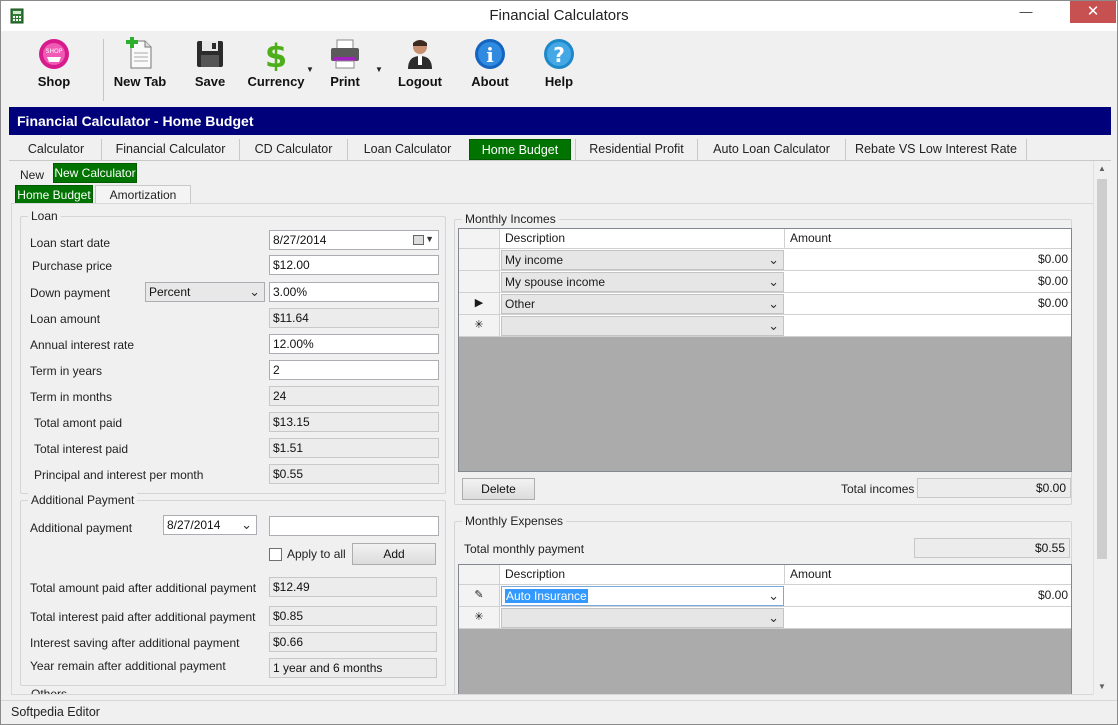  Describe the element at coordinates (354, 396) in the screenshot. I see `term-months-value: 24` at that location.